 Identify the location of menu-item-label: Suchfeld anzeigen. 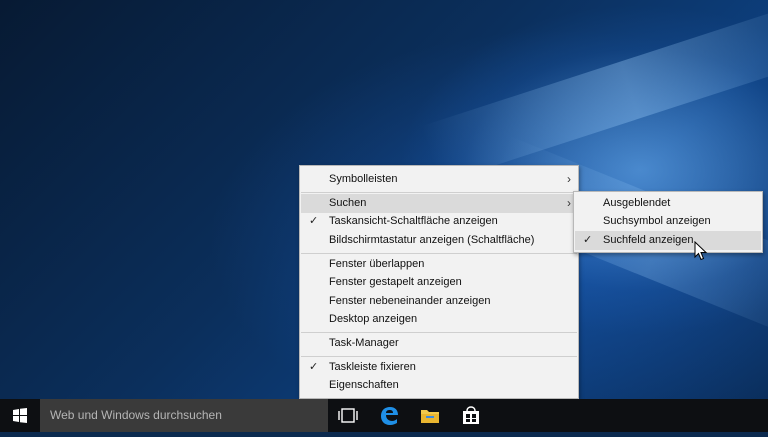
(648, 240).